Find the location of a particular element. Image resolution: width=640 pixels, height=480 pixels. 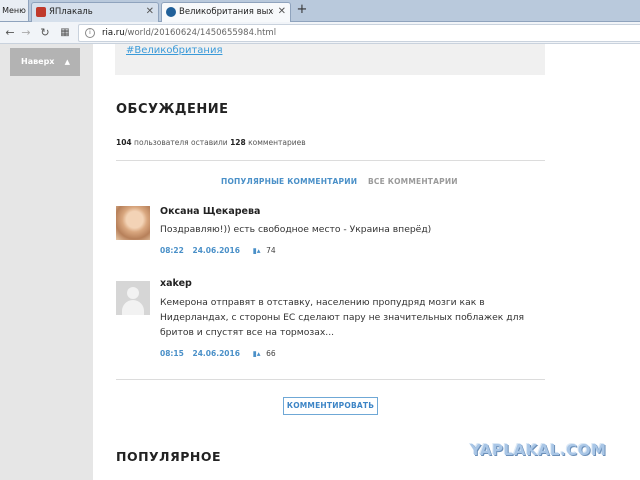

arrow-up-icon: ▲ is located at coordinates (67, 62).